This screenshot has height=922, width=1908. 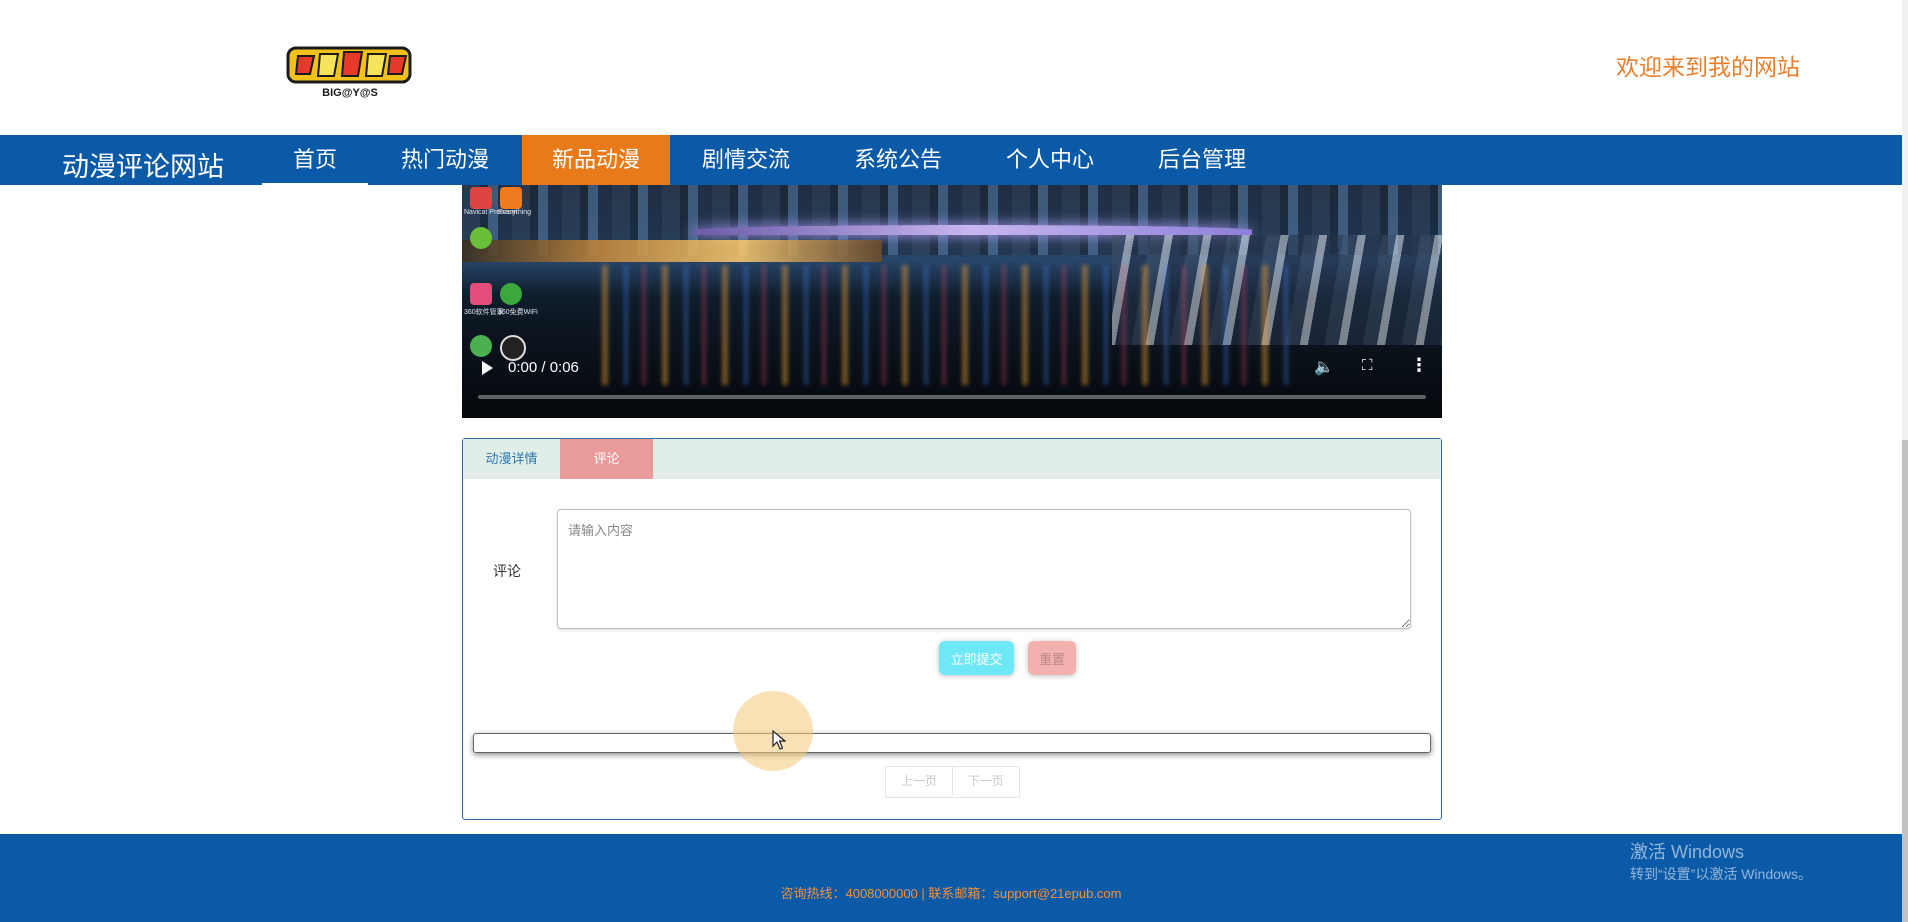 I want to click on mouse-cursor-icon, so click(x=779, y=740).